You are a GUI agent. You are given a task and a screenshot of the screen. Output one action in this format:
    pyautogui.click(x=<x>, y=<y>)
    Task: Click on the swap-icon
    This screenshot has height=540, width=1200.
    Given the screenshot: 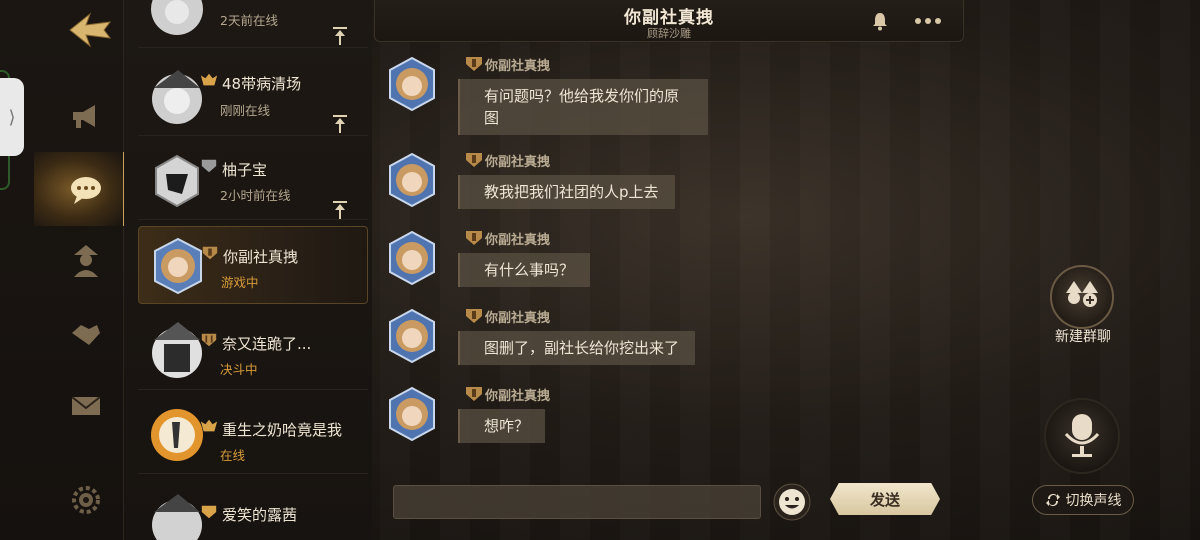 What is the action you would take?
    pyautogui.click(x=1052, y=500)
    